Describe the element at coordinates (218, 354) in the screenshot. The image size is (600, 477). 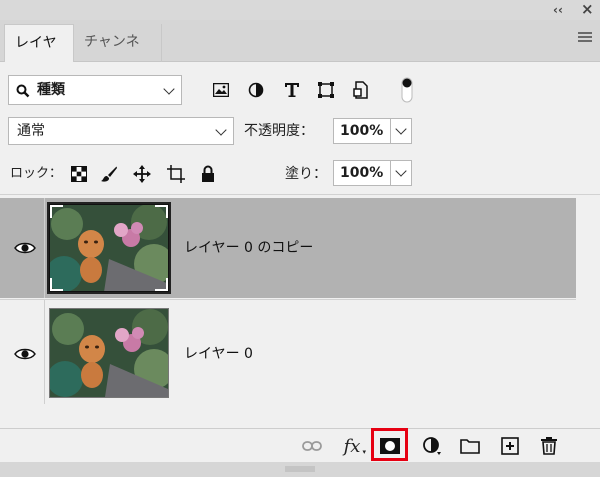
I see `layer-name: レイヤー 0` at that location.